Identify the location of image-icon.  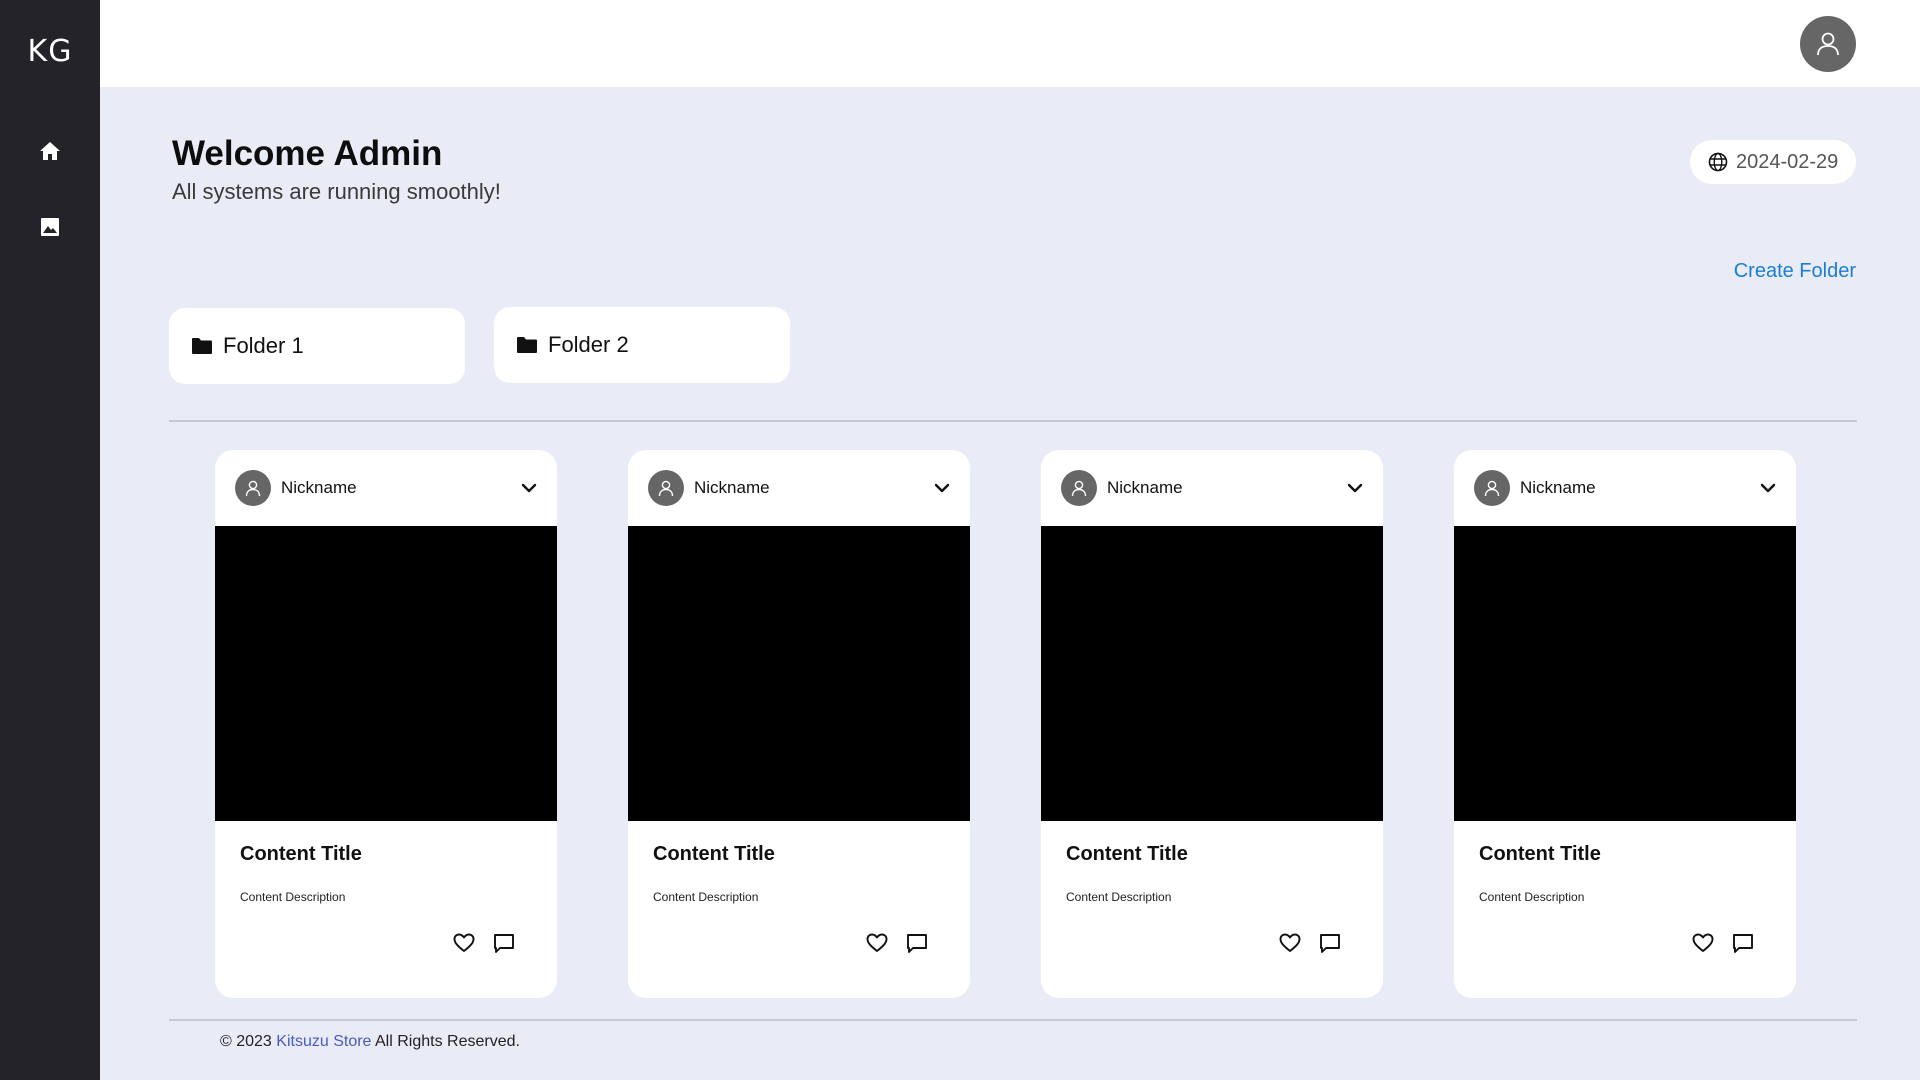
(50, 227).